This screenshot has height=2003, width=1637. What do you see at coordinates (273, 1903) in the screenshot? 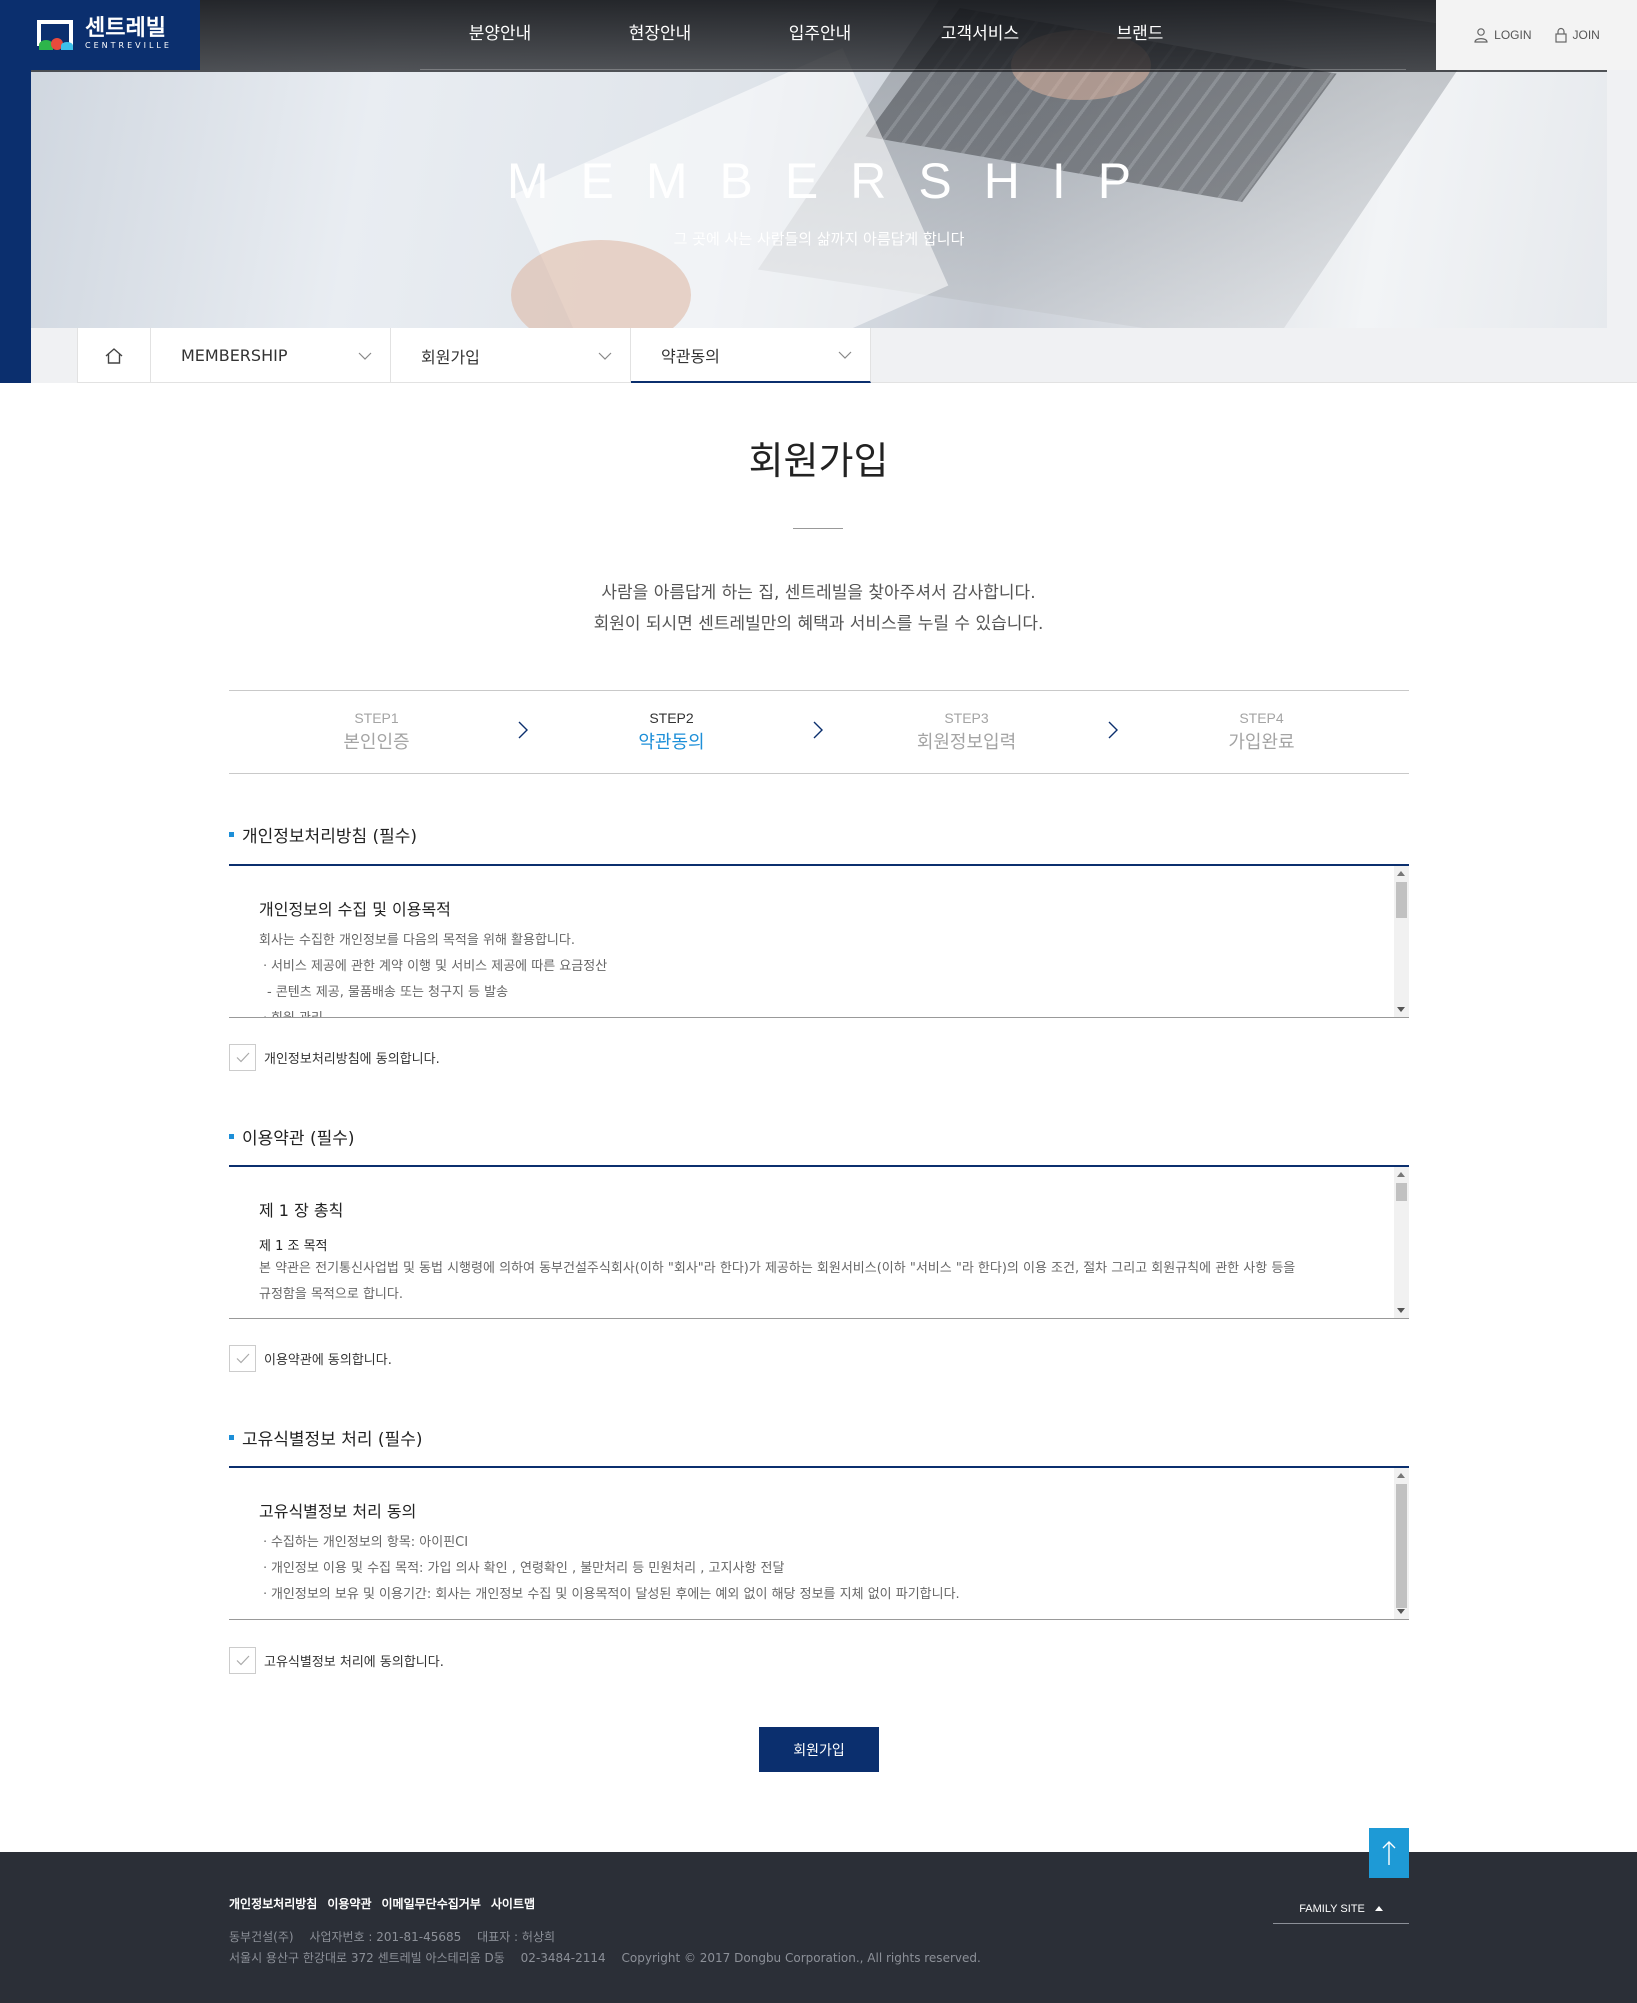
I see `footer-link-privacy: 개인정보처리방침` at bounding box center [273, 1903].